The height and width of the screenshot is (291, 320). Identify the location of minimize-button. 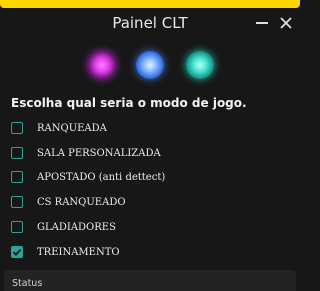
(262, 23).